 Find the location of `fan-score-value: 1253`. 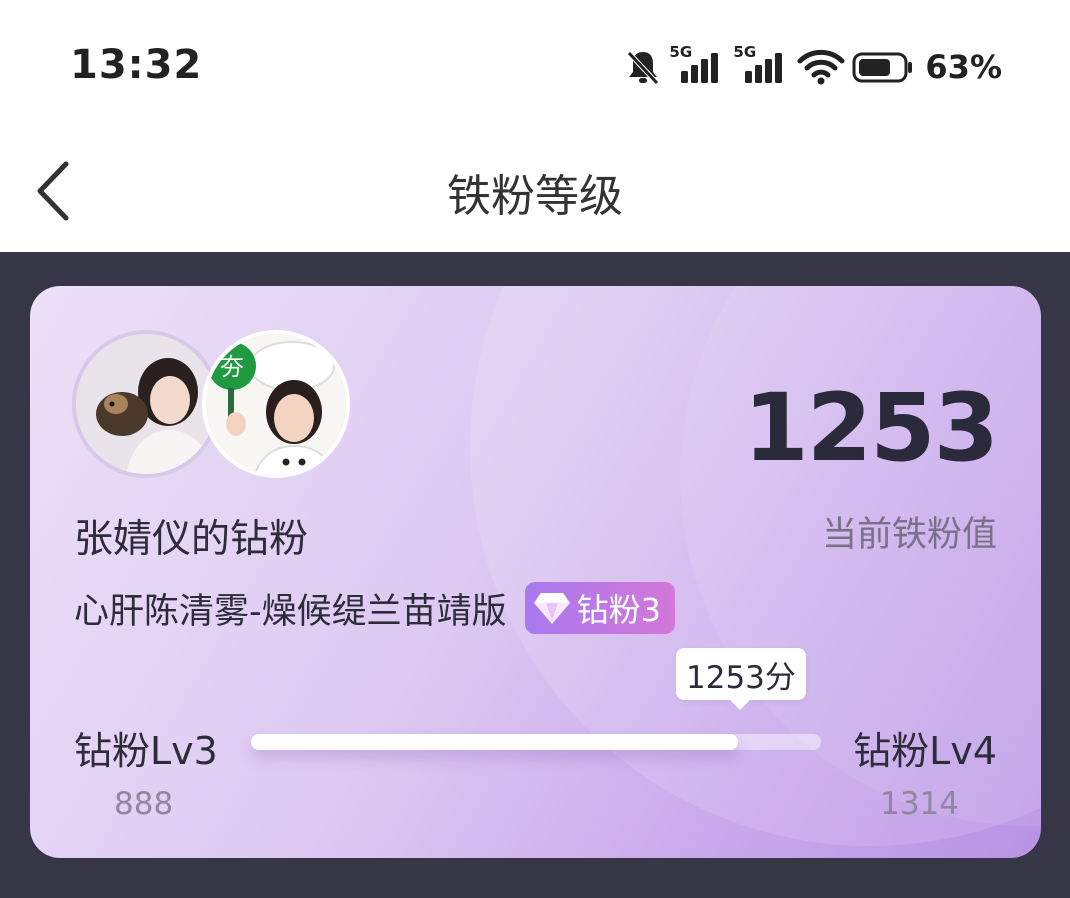

fan-score-value: 1253 is located at coordinates (871, 428).